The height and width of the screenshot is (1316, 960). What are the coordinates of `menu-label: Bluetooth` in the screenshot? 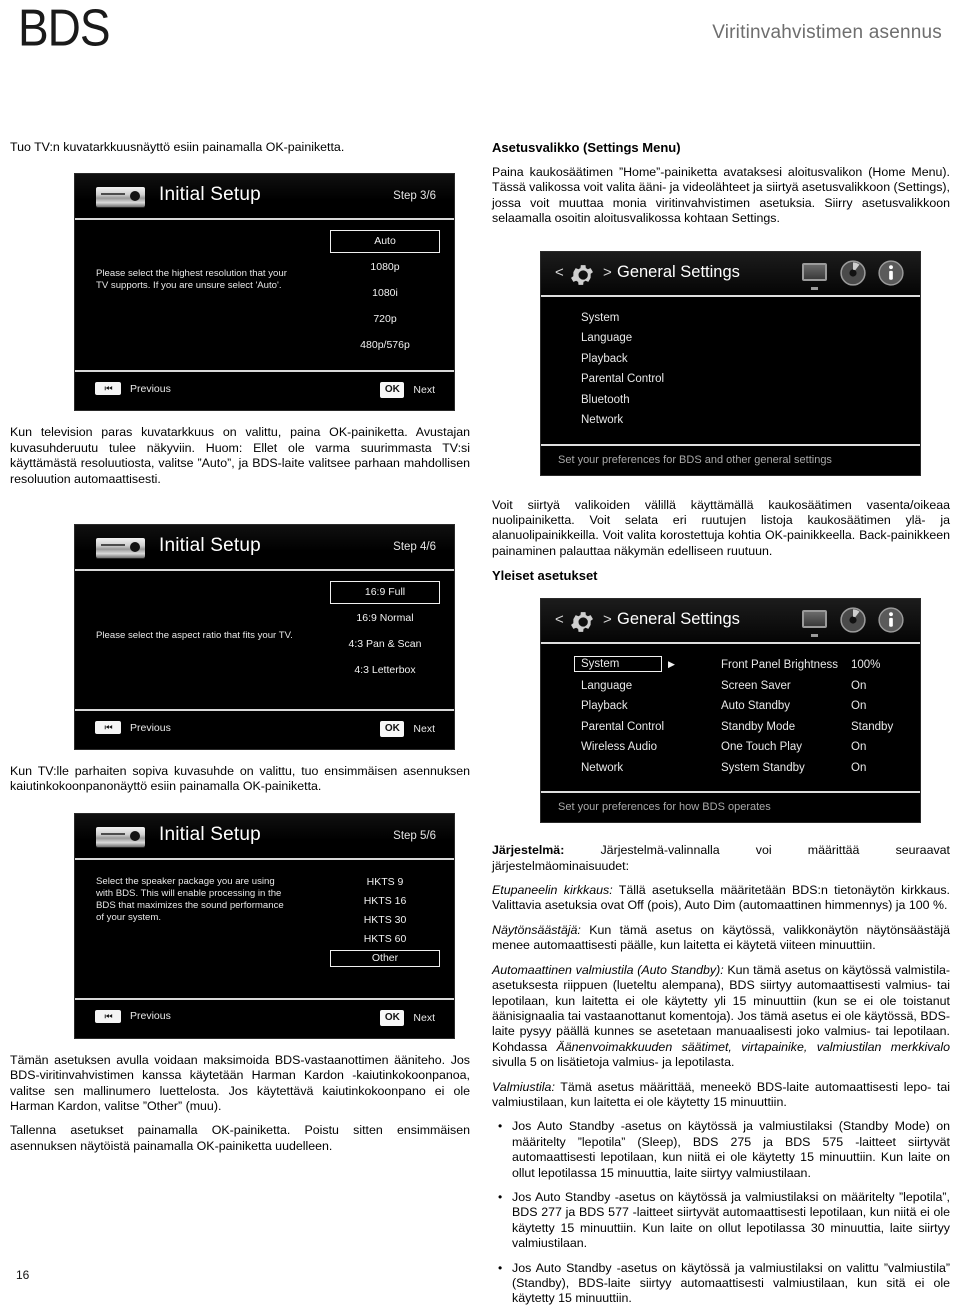 It's located at (605, 399).